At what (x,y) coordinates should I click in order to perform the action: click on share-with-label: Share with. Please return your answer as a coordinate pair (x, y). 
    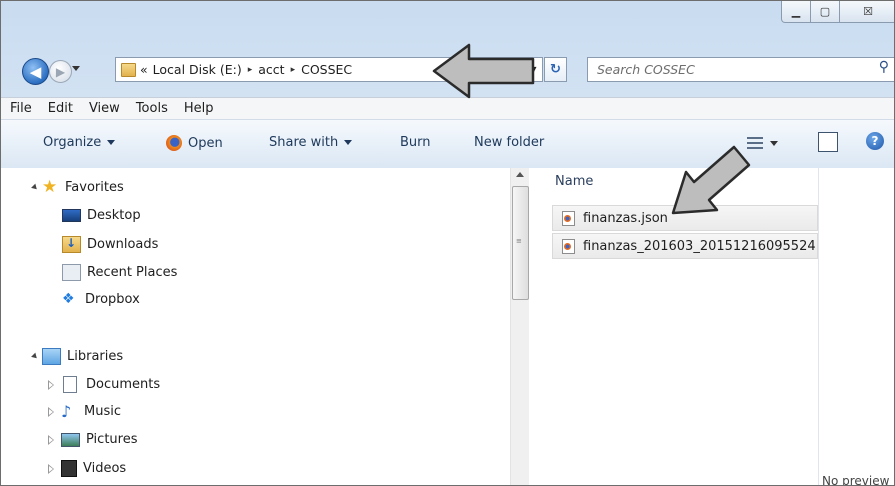
    Looking at the image, I should click on (304, 142).